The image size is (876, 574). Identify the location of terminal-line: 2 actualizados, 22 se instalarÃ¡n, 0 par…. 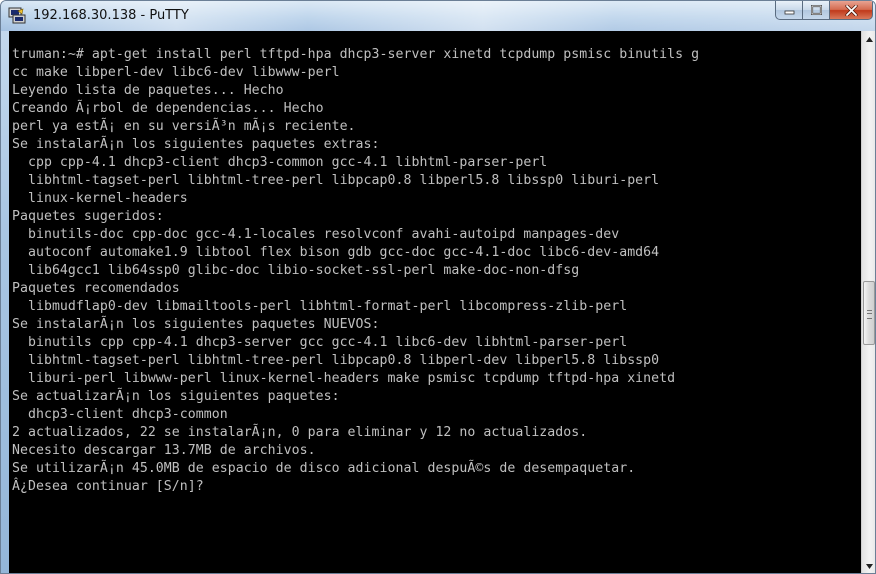
(300, 432).